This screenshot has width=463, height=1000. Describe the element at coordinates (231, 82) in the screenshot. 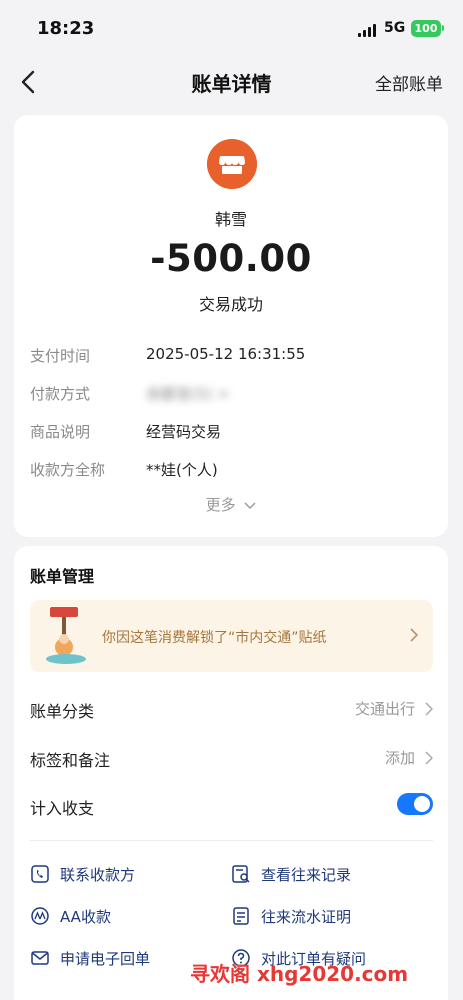

I see `nav-bar: 账单详情 全部账单` at that location.